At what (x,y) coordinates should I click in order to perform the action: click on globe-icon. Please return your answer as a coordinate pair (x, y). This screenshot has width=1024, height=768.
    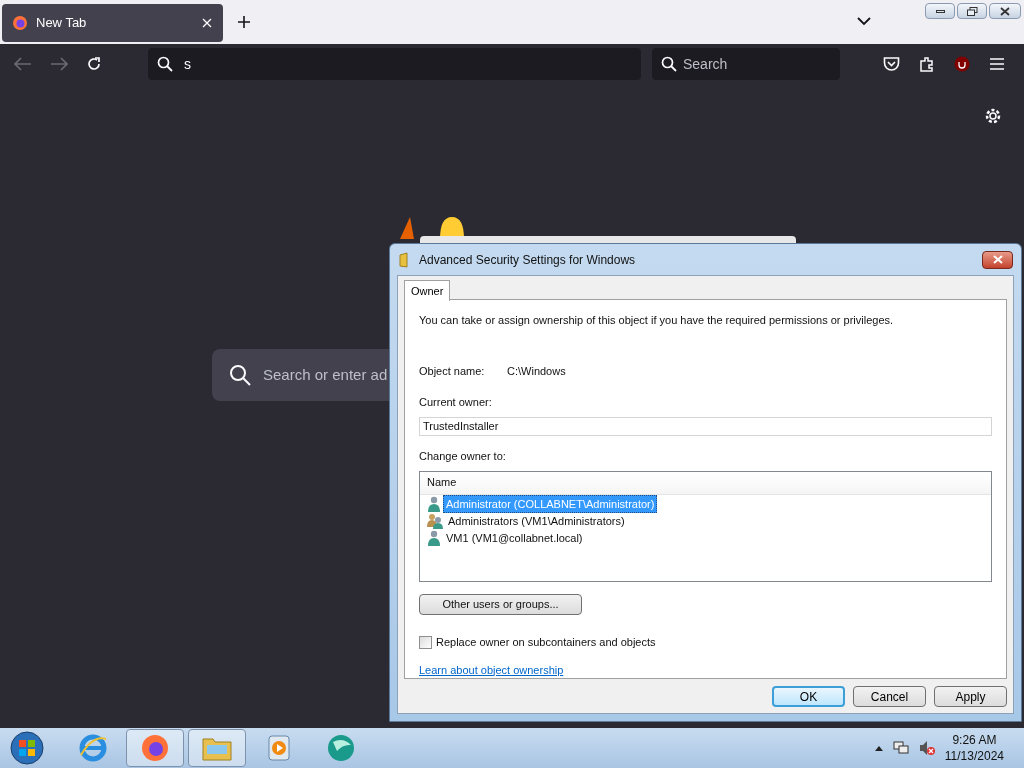
    Looking at the image, I should click on (341, 748).